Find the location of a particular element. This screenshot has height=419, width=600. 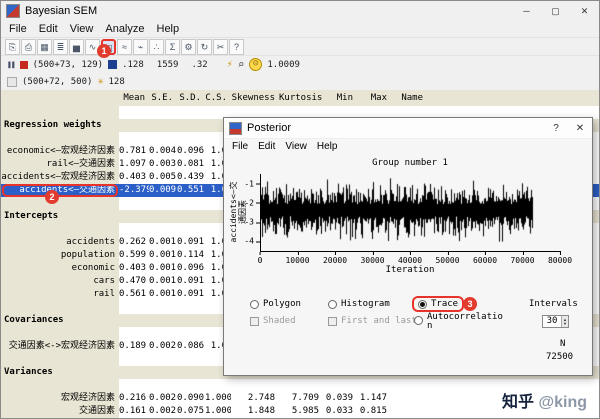

x-tick-label: 20000 is located at coordinates (335, 258).